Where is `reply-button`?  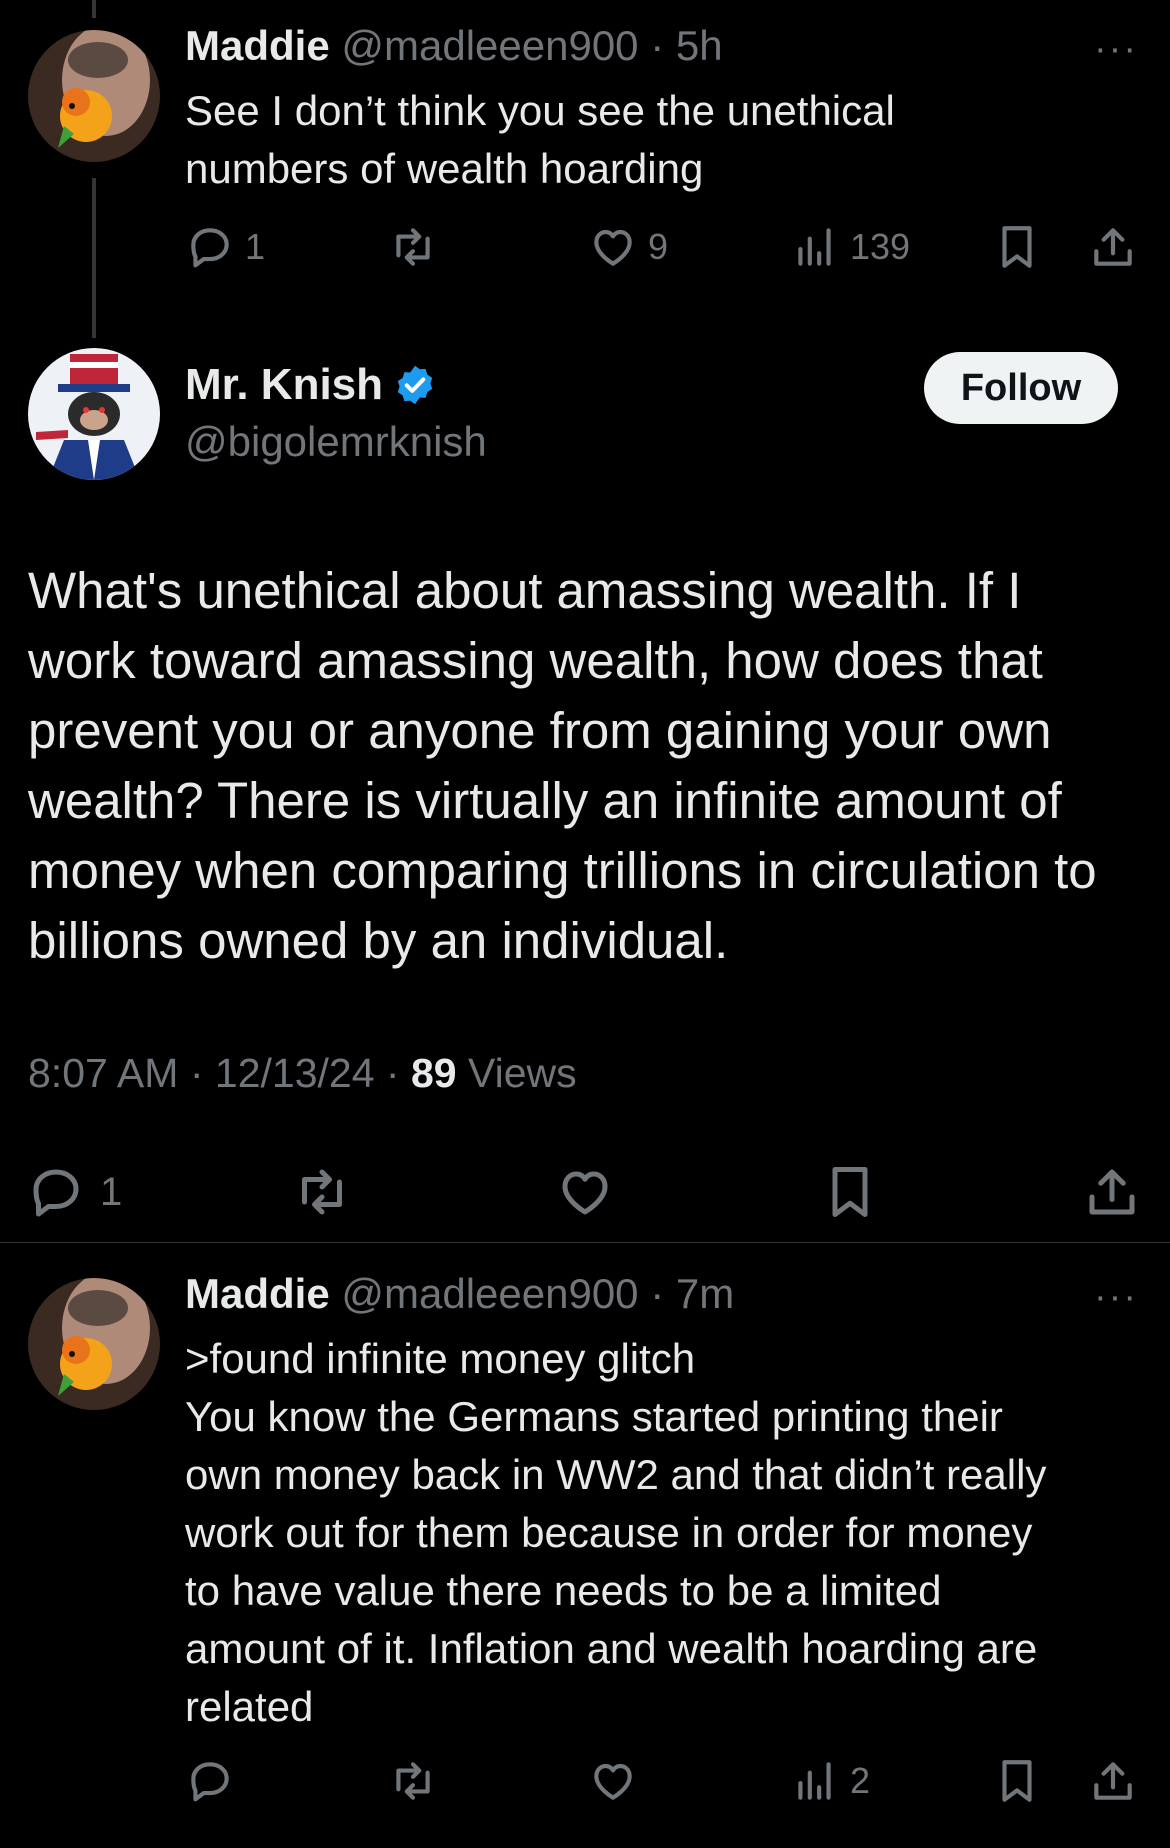
reply-button is located at coordinates (210, 1781).